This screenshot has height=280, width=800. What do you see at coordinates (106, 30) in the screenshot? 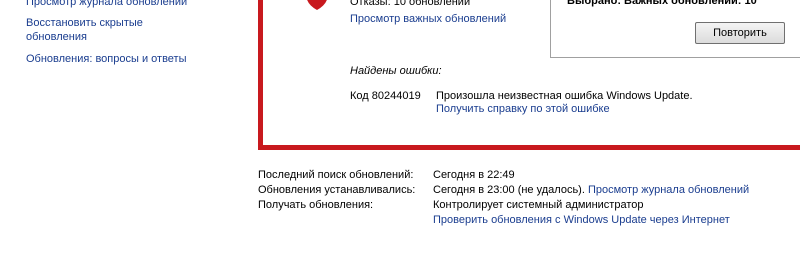
I see `nav-restore-hidden-link: Восстановить скрытые обновления` at bounding box center [106, 30].